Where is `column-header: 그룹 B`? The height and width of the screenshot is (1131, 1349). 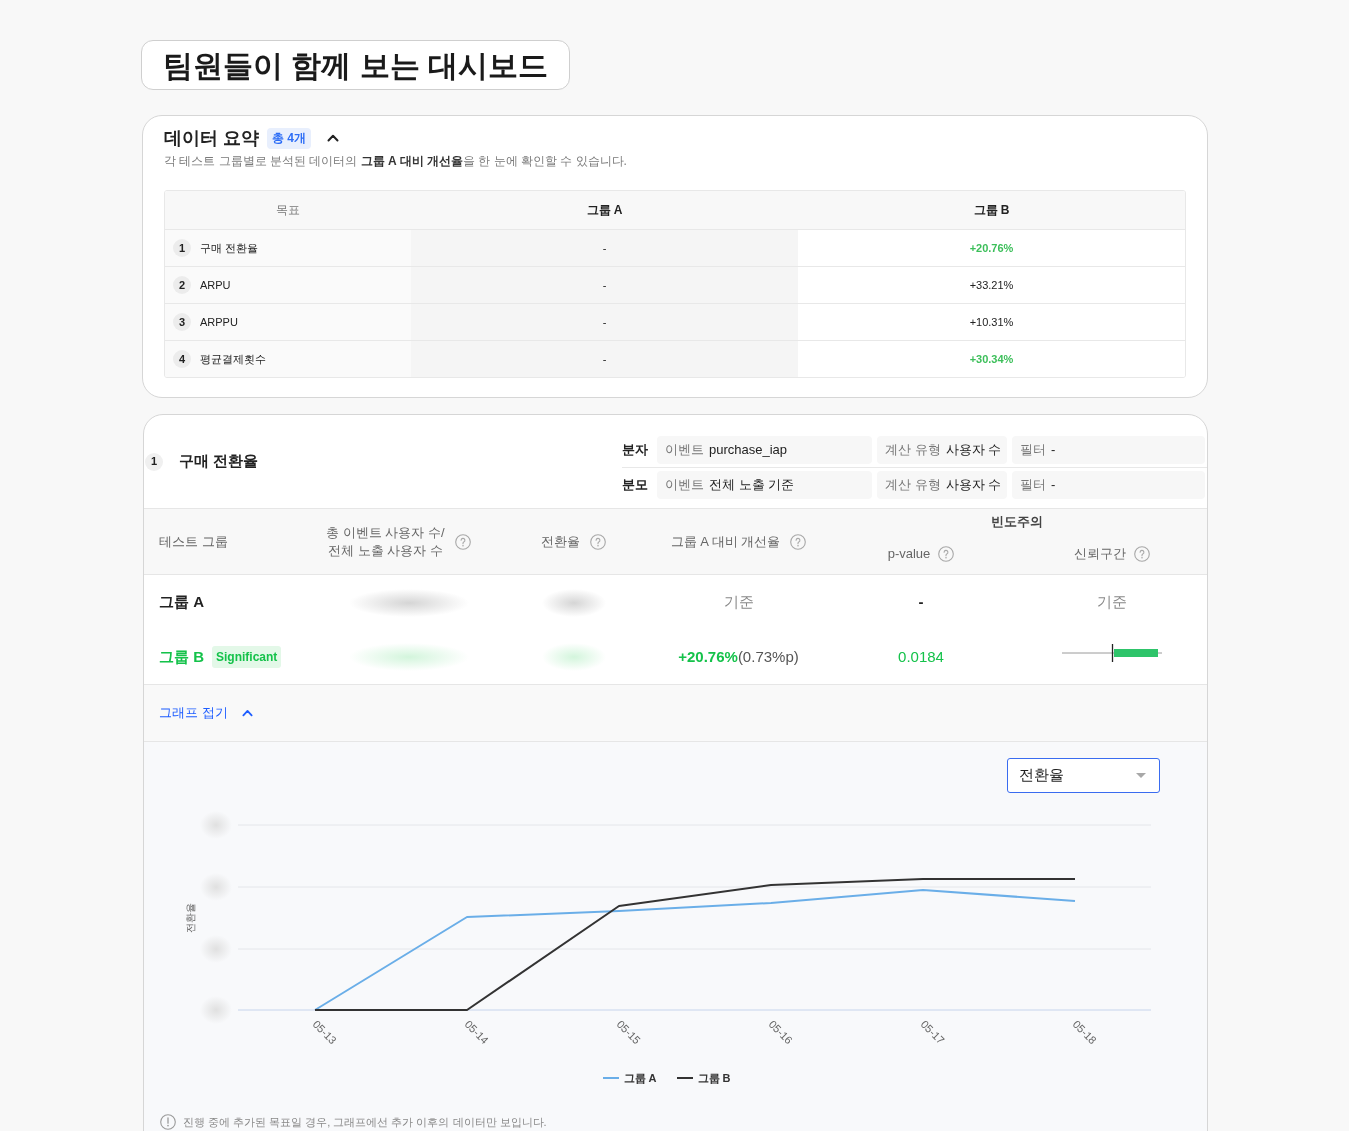
column-header: 그룹 B is located at coordinates (991, 210).